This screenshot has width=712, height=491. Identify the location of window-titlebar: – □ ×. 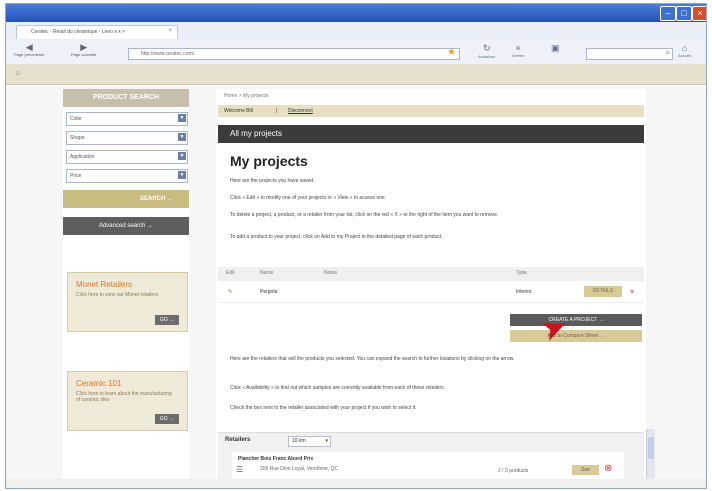
(356, 13).